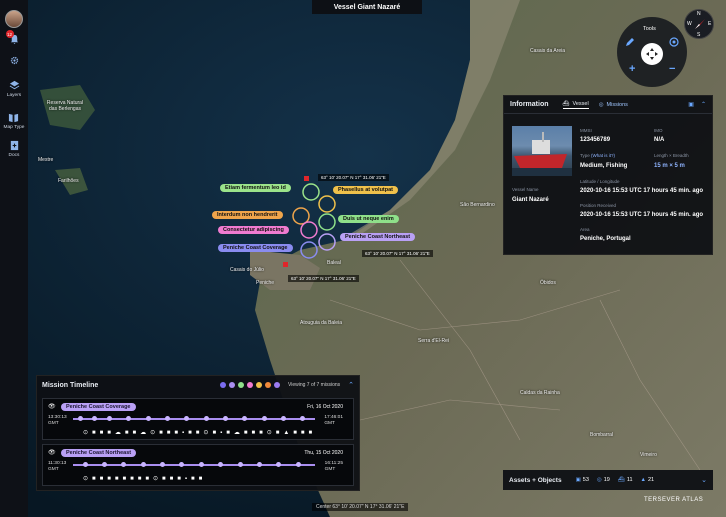 Image resolution: width=726 pixels, height=517 pixels. Describe the element at coordinates (12, 37) in the screenshot. I see `notifications-button: 12` at that location.